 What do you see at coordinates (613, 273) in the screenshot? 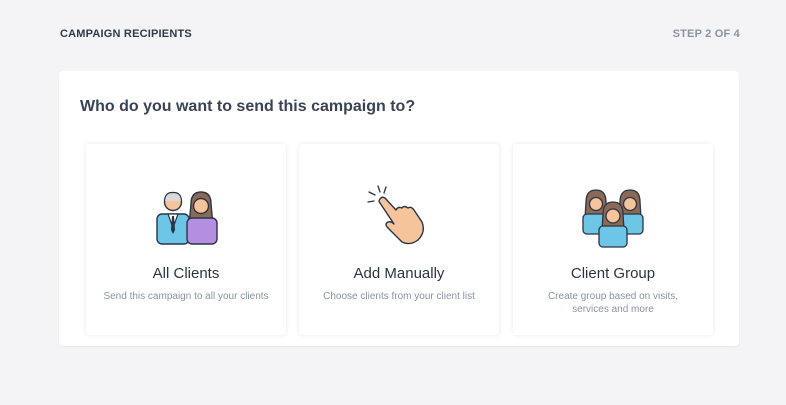
I see `client-group-label: Client Group` at bounding box center [613, 273].